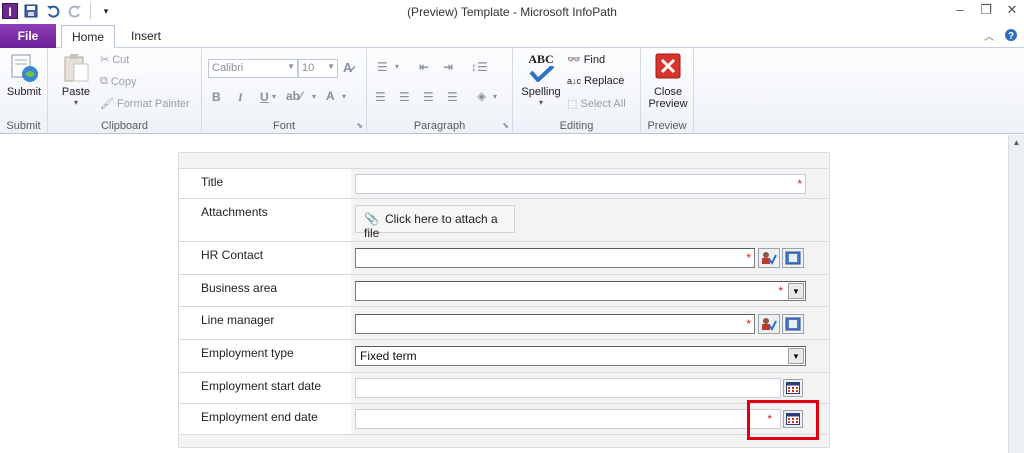  I want to click on ribbon-tabs: File Home Insert ︿ ?, so click(512, 36).